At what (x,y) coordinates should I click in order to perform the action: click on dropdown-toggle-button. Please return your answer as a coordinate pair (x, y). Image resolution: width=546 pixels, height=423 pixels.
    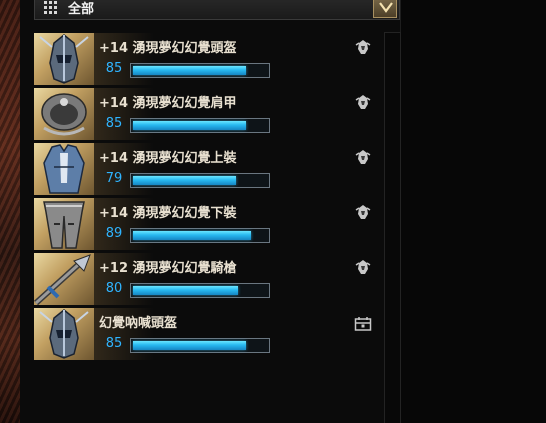
    Looking at the image, I should click on (385, 9).